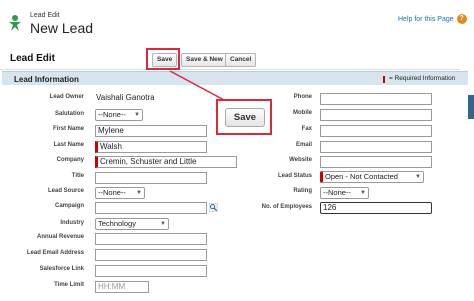 The width and height of the screenshot is (474, 301). I want to click on time-limit-placeholder: HH:MM, so click(112, 286).